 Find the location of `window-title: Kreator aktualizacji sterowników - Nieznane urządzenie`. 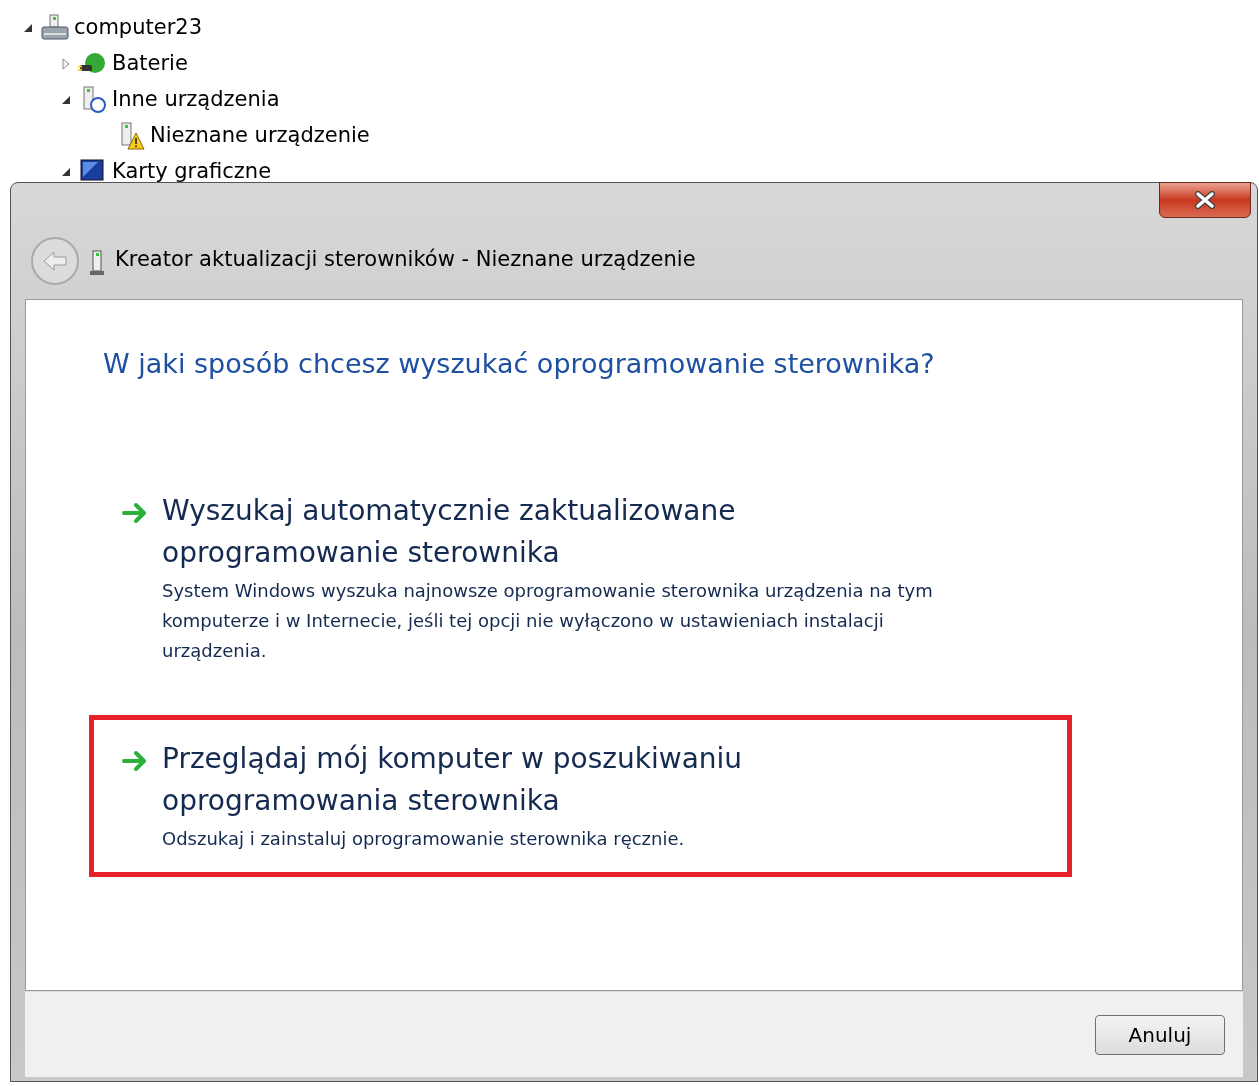

window-title: Kreator aktualizacji sterowników - Nieznane urządzenie is located at coordinates (405, 259).